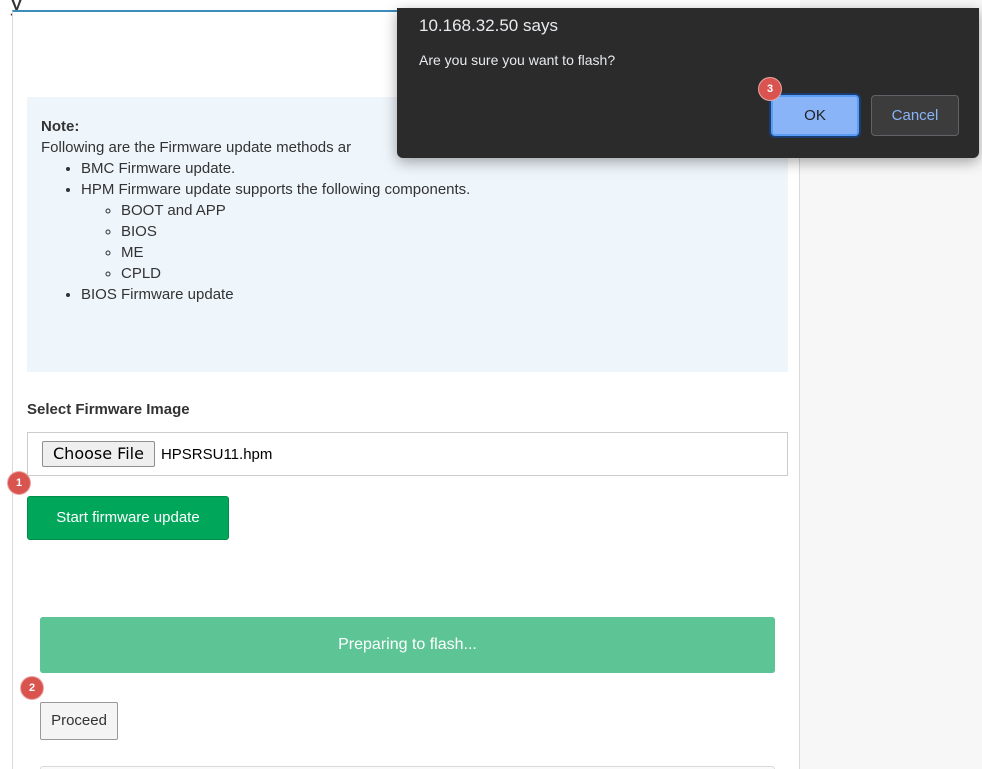 The width and height of the screenshot is (982, 769). I want to click on hpm-components-list: BOOT and APP BIOS ME CPLD, so click(427, 242).